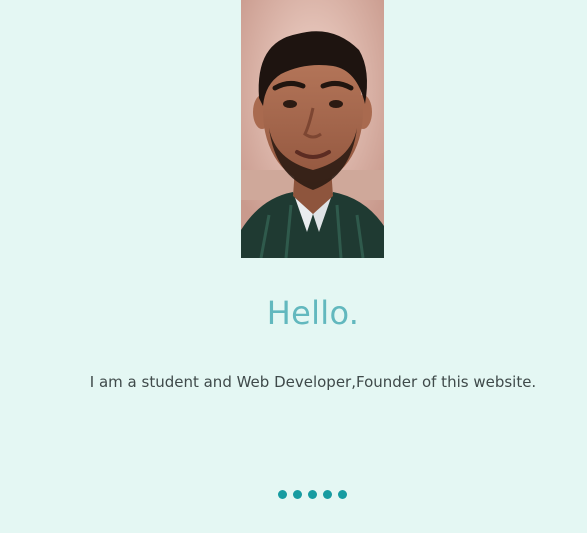 The image size is (587, 533). I want to click on greeting-heading: Hello., so click(313, 313).